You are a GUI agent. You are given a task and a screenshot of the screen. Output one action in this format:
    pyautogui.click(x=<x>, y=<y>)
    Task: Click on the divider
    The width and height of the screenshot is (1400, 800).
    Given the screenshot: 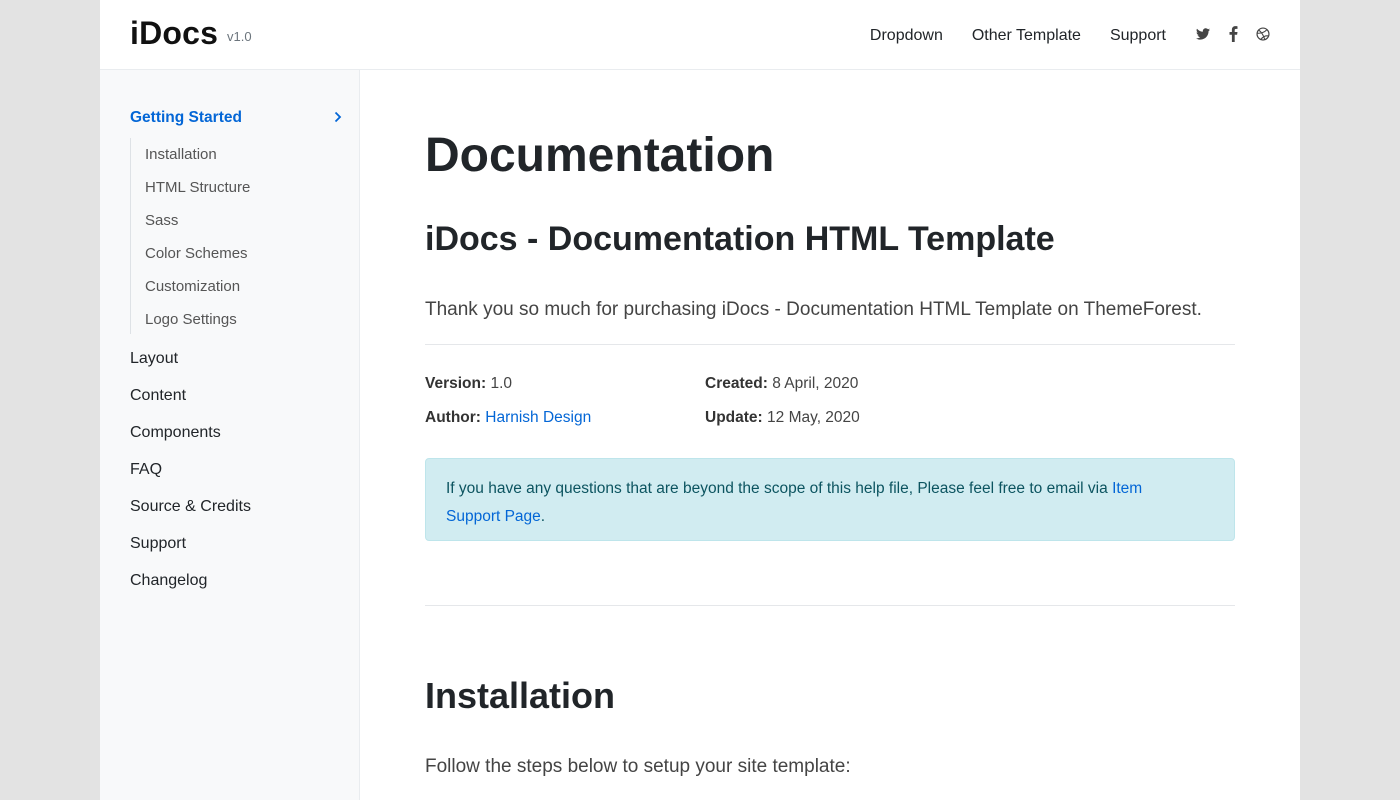 What is the action you would take?
    pyautogui.click(x=830, y=344)
    